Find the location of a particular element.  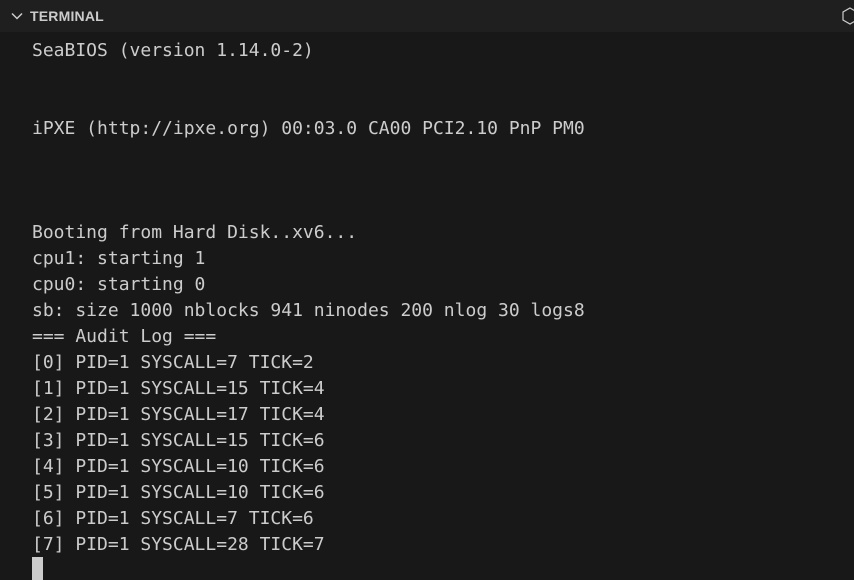

terminal-line: [2] PID=1 SYSCALL=17 TICK=4 is located at coordinates (178, 414).